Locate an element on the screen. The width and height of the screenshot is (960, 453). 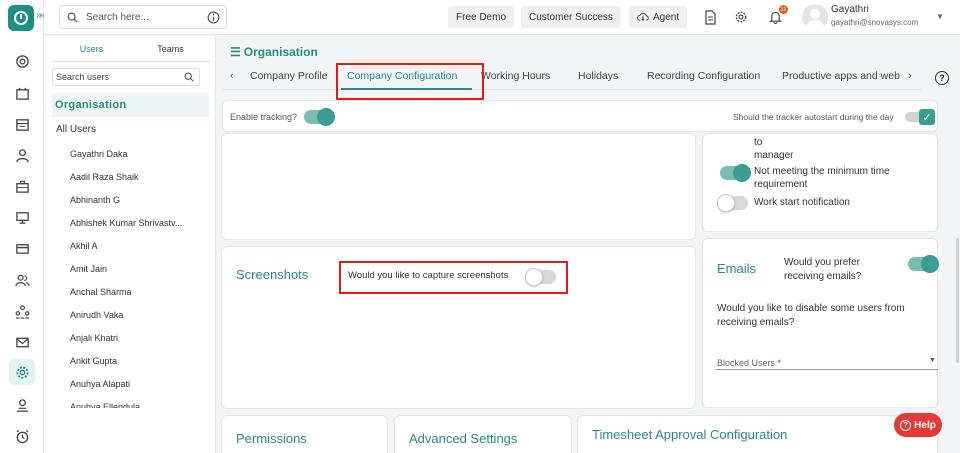
gear-icon is located at coordinates (741, 17).